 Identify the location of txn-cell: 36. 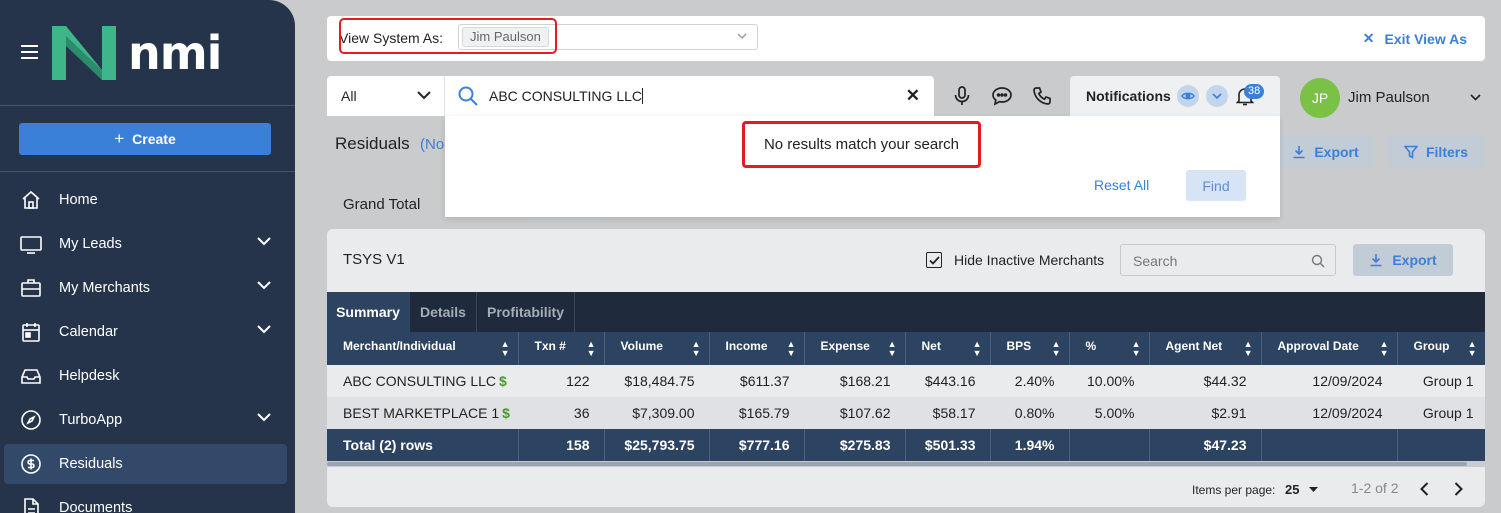
(561, 413).